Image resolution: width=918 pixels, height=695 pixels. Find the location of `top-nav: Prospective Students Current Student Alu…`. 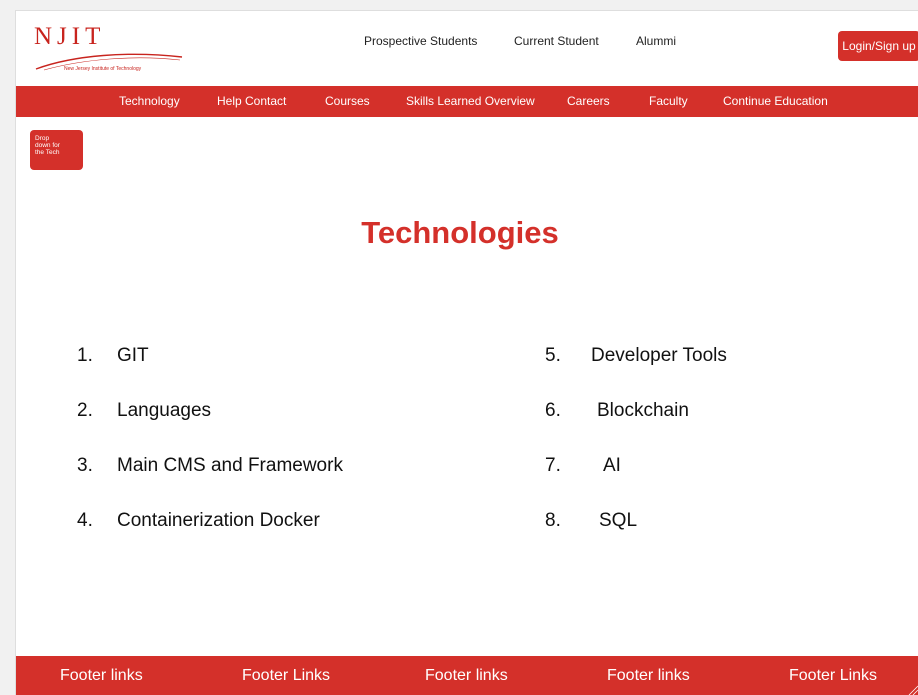

top-nav: Prospective Students Current Student Alu… is located at coordinates (467, 44).